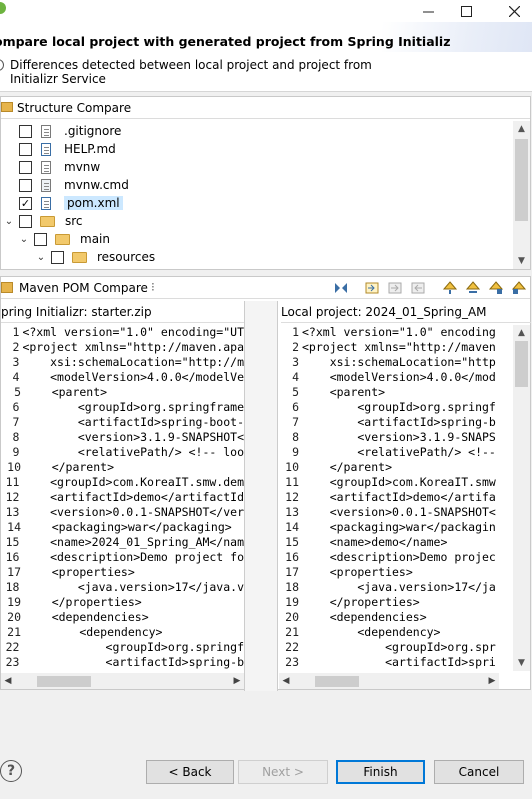 The width and height of the screenshot is (532, 799). I want to click on code-text: <packaging>war</packagin, so click(399, 527).